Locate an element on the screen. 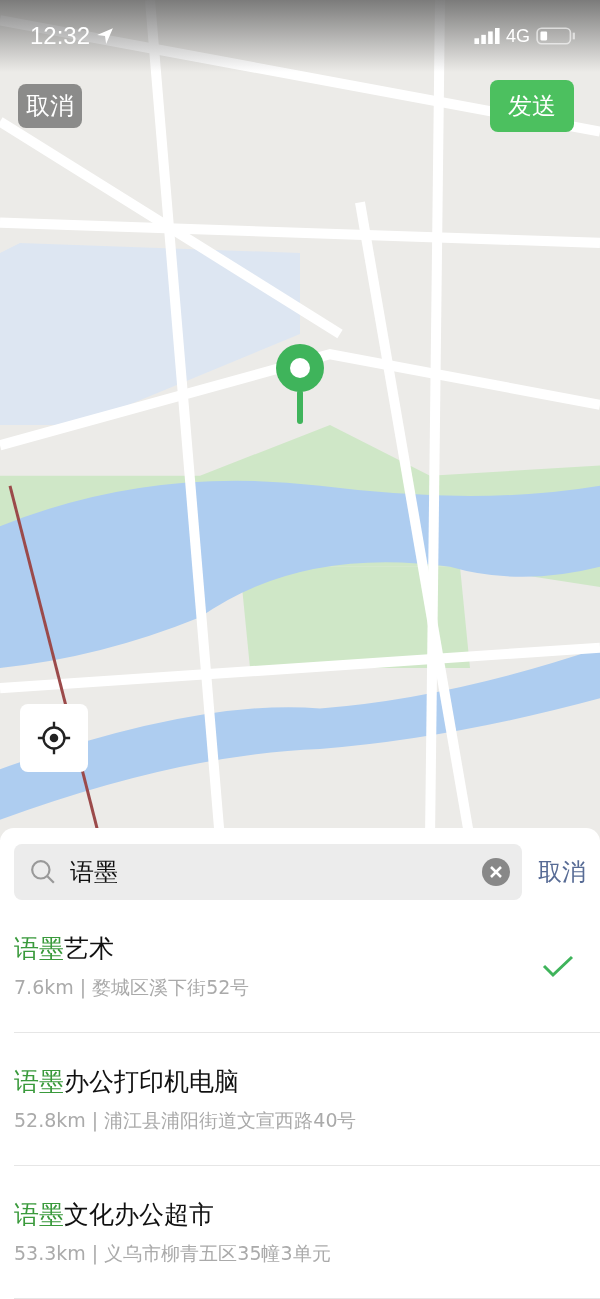  place-name: 语墨办公打印机电脑 is located at coordinates (127, 1081).